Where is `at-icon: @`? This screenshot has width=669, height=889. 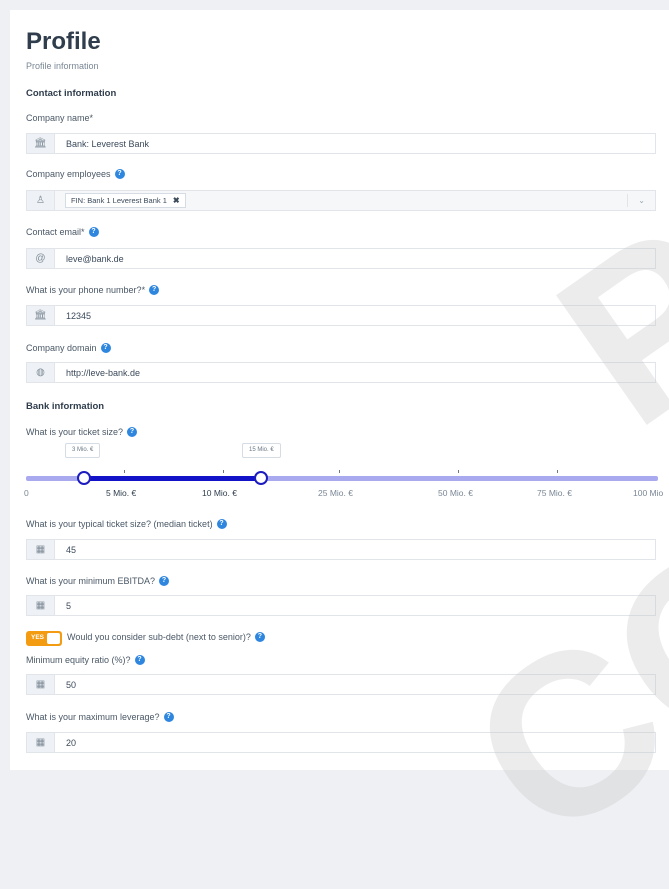
at-icon: @ is located at coordinates (41, 258).